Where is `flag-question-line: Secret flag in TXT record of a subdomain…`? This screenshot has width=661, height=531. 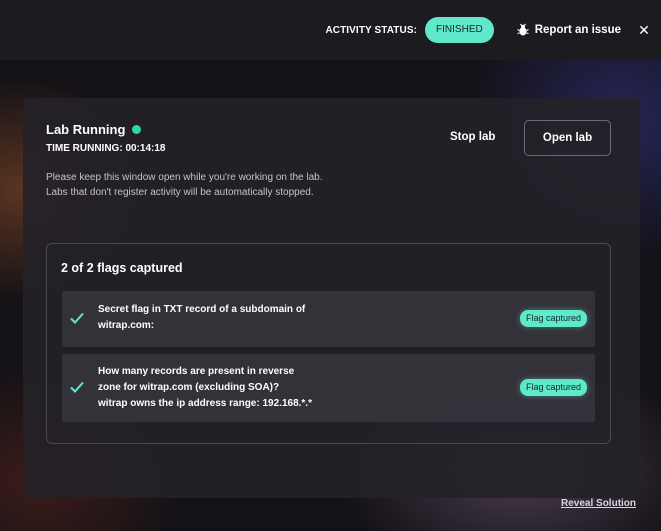 flag-question-line: Secret flag in TXT record of a subdomain… is located at coordinates (202, 309).